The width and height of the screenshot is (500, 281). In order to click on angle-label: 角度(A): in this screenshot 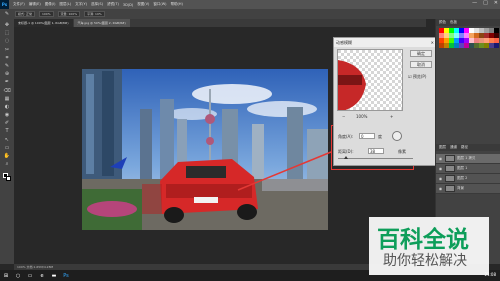, I will do `click(346, 136)`.